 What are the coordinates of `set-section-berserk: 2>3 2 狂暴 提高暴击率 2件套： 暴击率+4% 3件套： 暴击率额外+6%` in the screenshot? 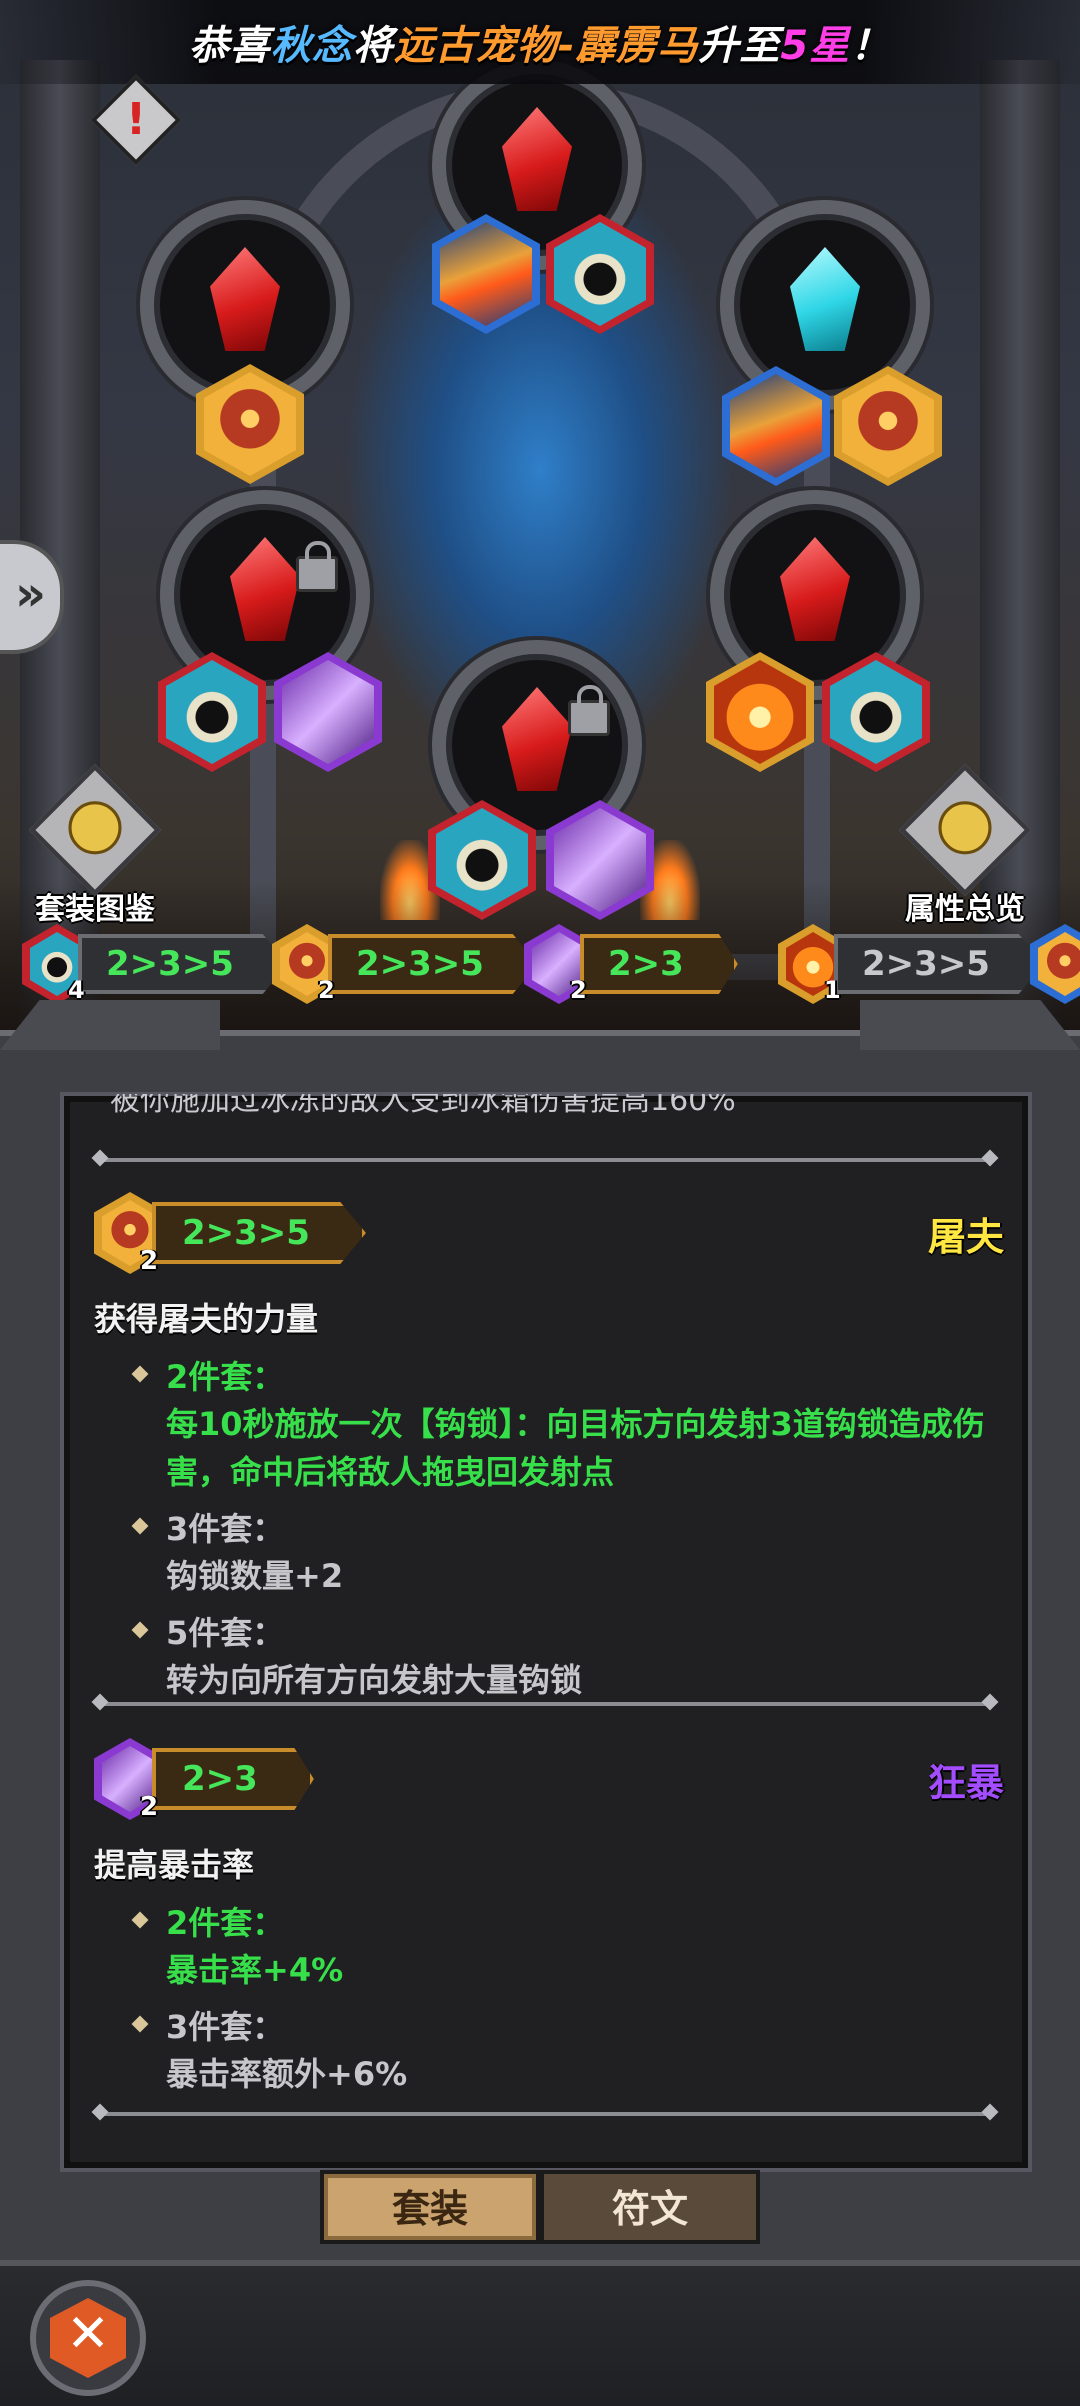 It's located at (549, 1923).